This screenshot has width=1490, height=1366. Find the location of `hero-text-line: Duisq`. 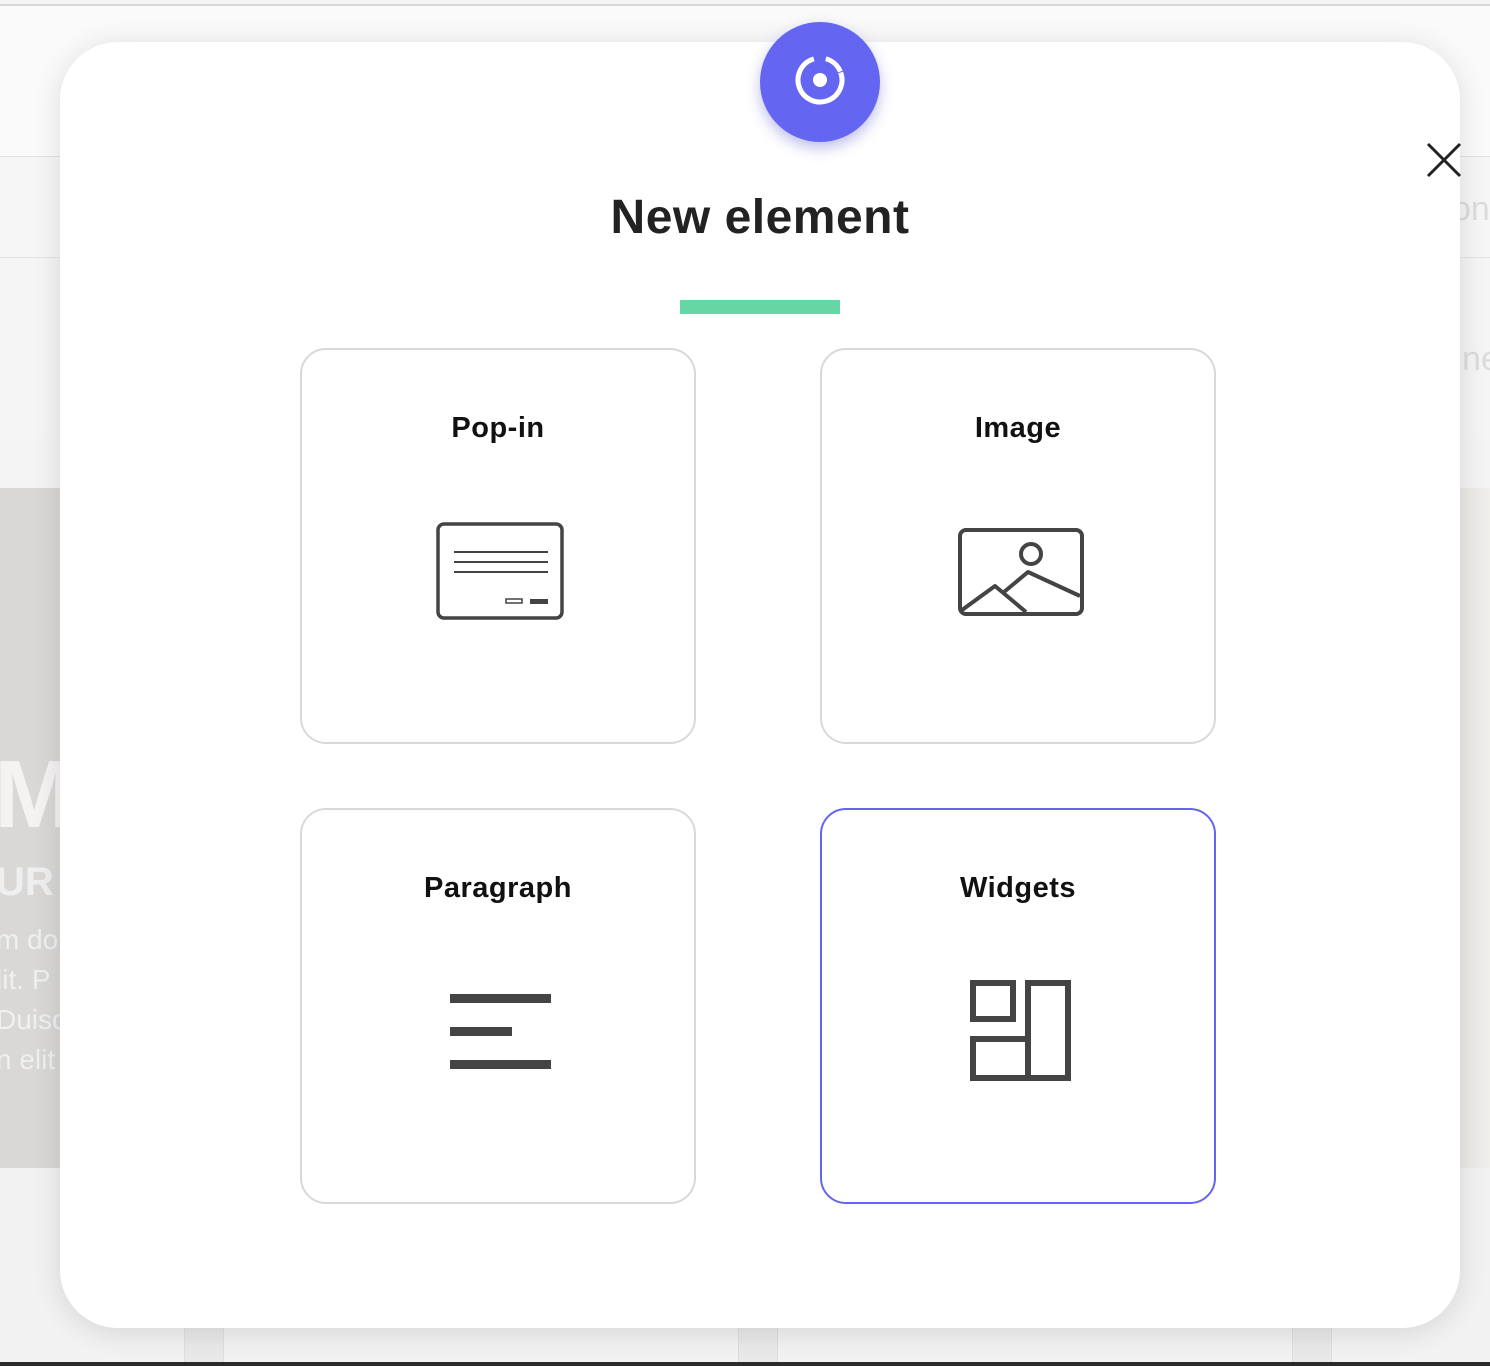

hero-text-line: Duisq is located at coordinates (34, 1019).